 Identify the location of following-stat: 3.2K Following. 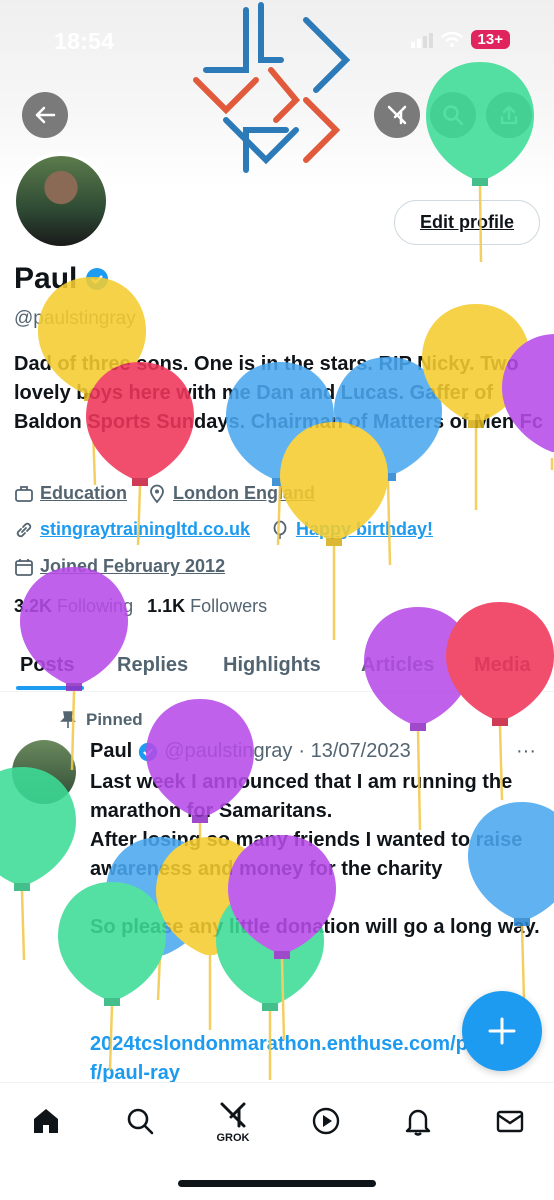
(73, 606).